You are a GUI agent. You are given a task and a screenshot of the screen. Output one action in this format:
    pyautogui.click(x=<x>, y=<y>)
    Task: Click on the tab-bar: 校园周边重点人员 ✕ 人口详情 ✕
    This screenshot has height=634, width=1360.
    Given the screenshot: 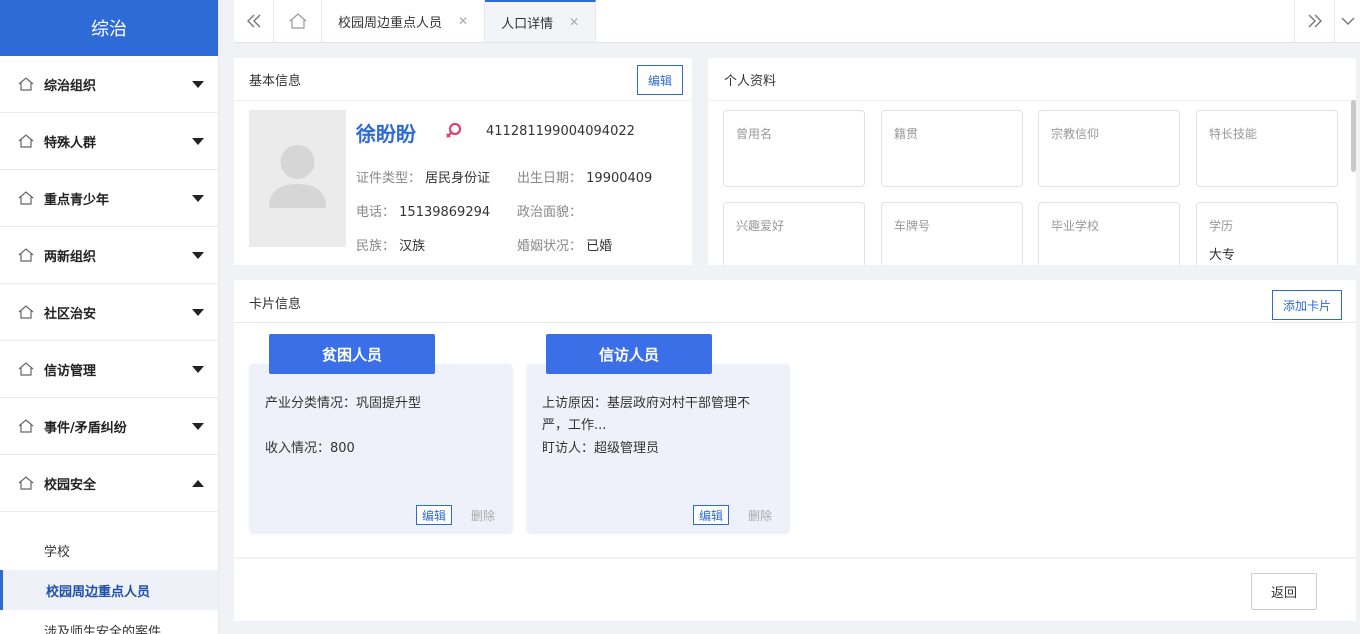 What is the action you would take?
    pyautogui.click(x=797, y=21)
    